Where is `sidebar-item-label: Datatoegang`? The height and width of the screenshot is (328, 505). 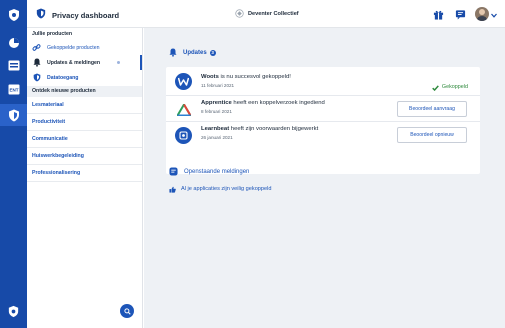 sidebar-item-label: Datatoegang is located at coordinates (63, 77).